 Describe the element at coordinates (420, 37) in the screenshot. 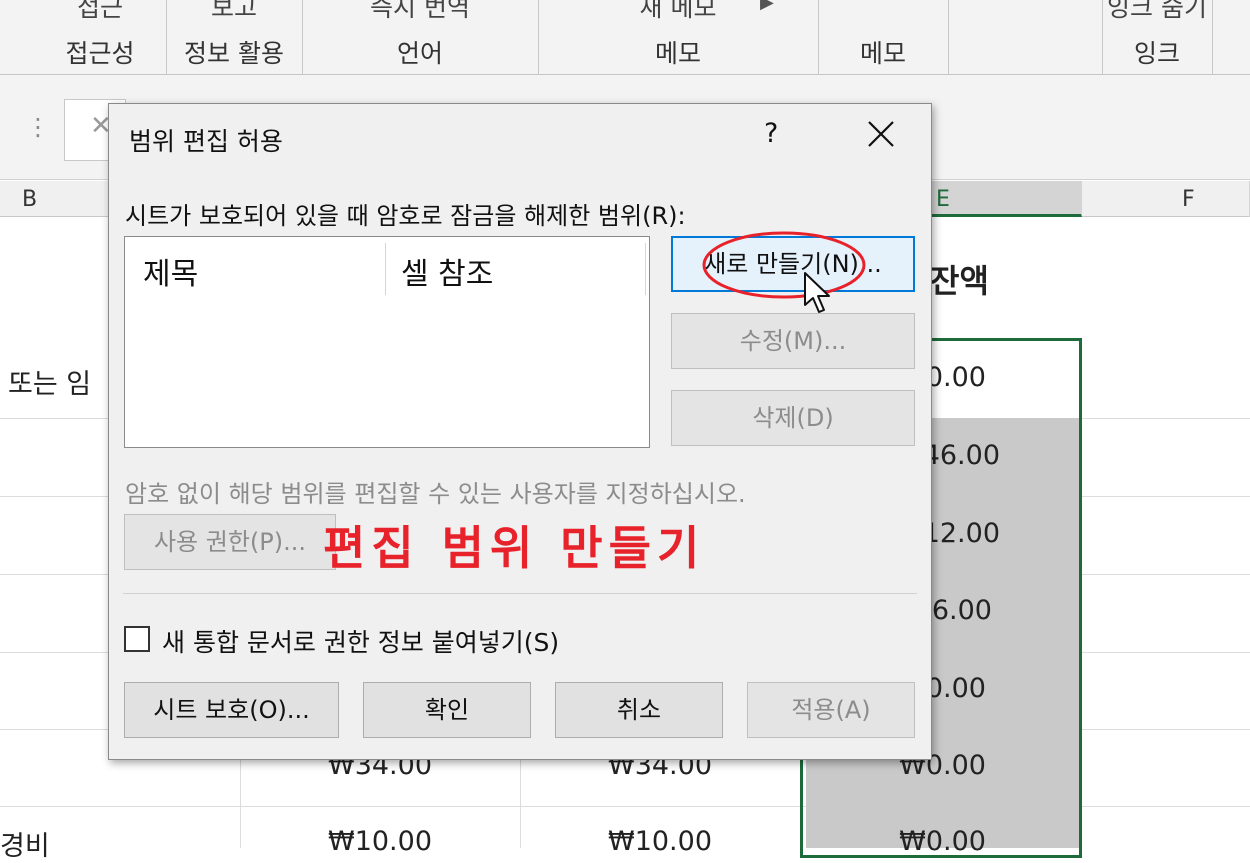

I see `ribbon-group-language: 즉시 번역 언어` at that location.